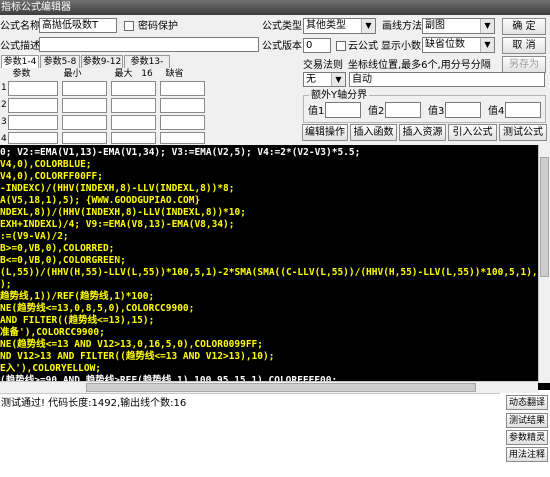  Describe the element at coordinates (524, 26) in the screenshot. I see `ok-button: 确 定` at that location.